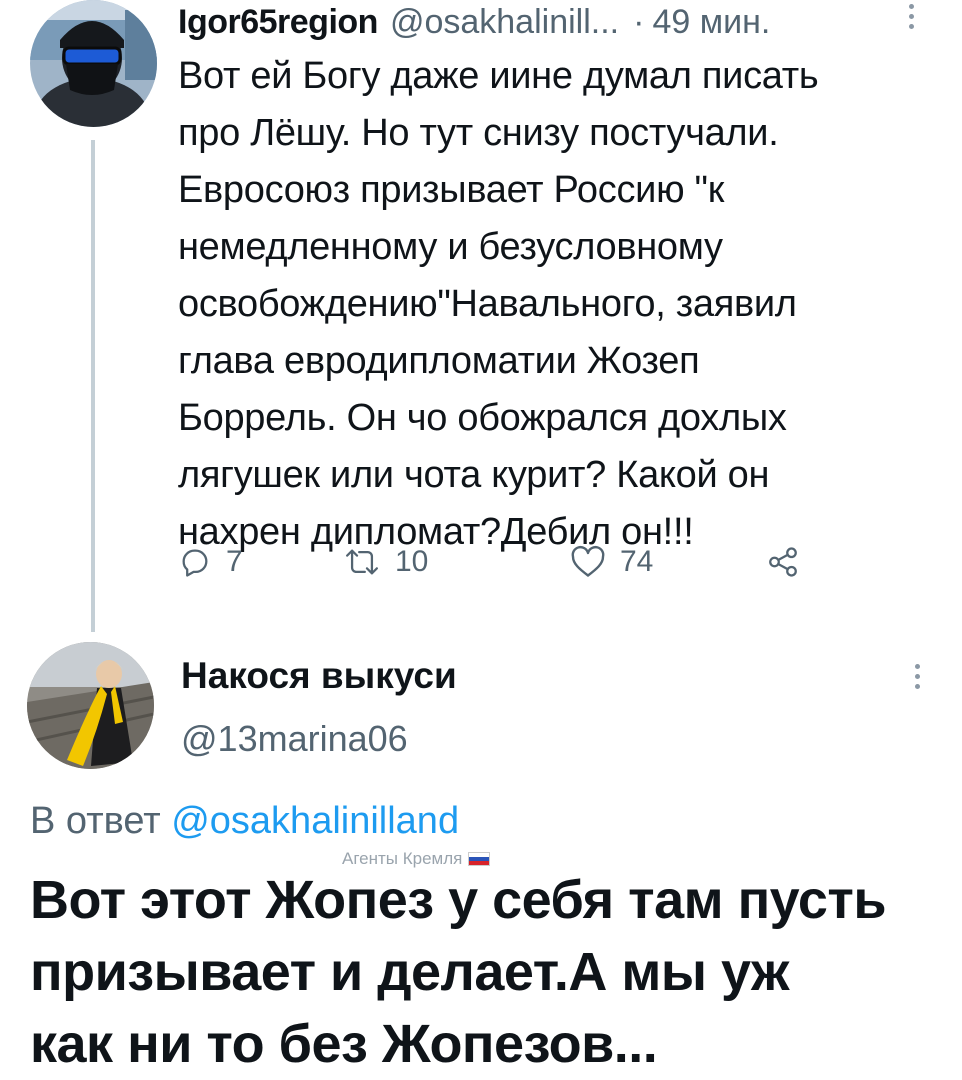 The image size is (962, 1080). I want to click on share-button, so click(783, 562).